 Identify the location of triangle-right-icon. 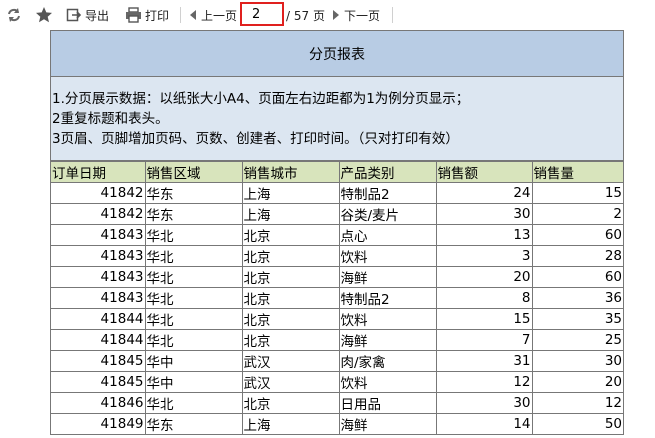
(336, 15).